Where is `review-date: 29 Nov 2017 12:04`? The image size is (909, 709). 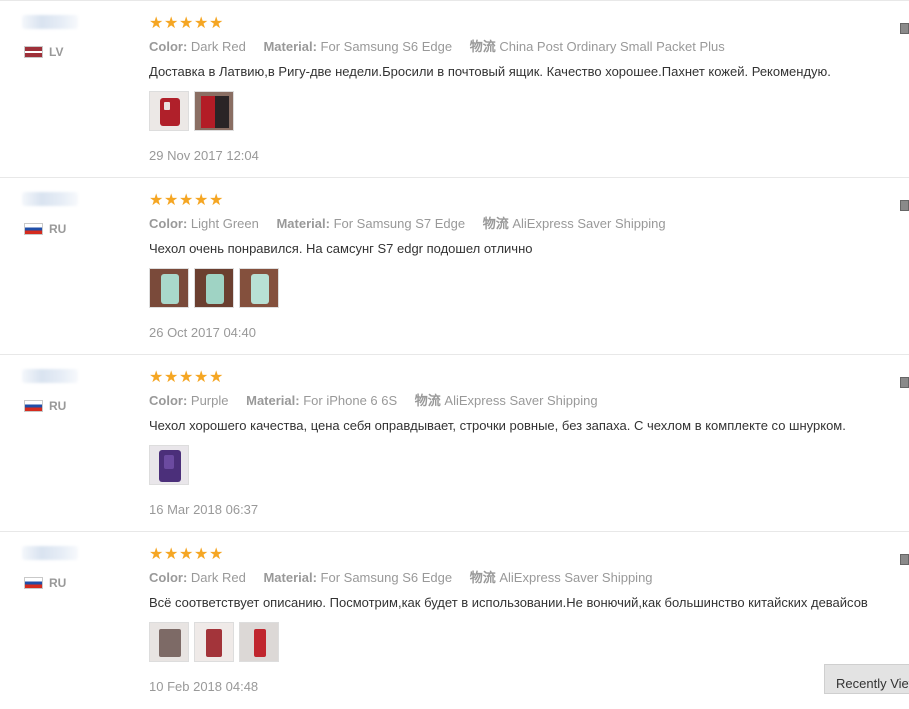 review-date: 29 Nov 2017 12:04 is located at coordinates (204, 155).